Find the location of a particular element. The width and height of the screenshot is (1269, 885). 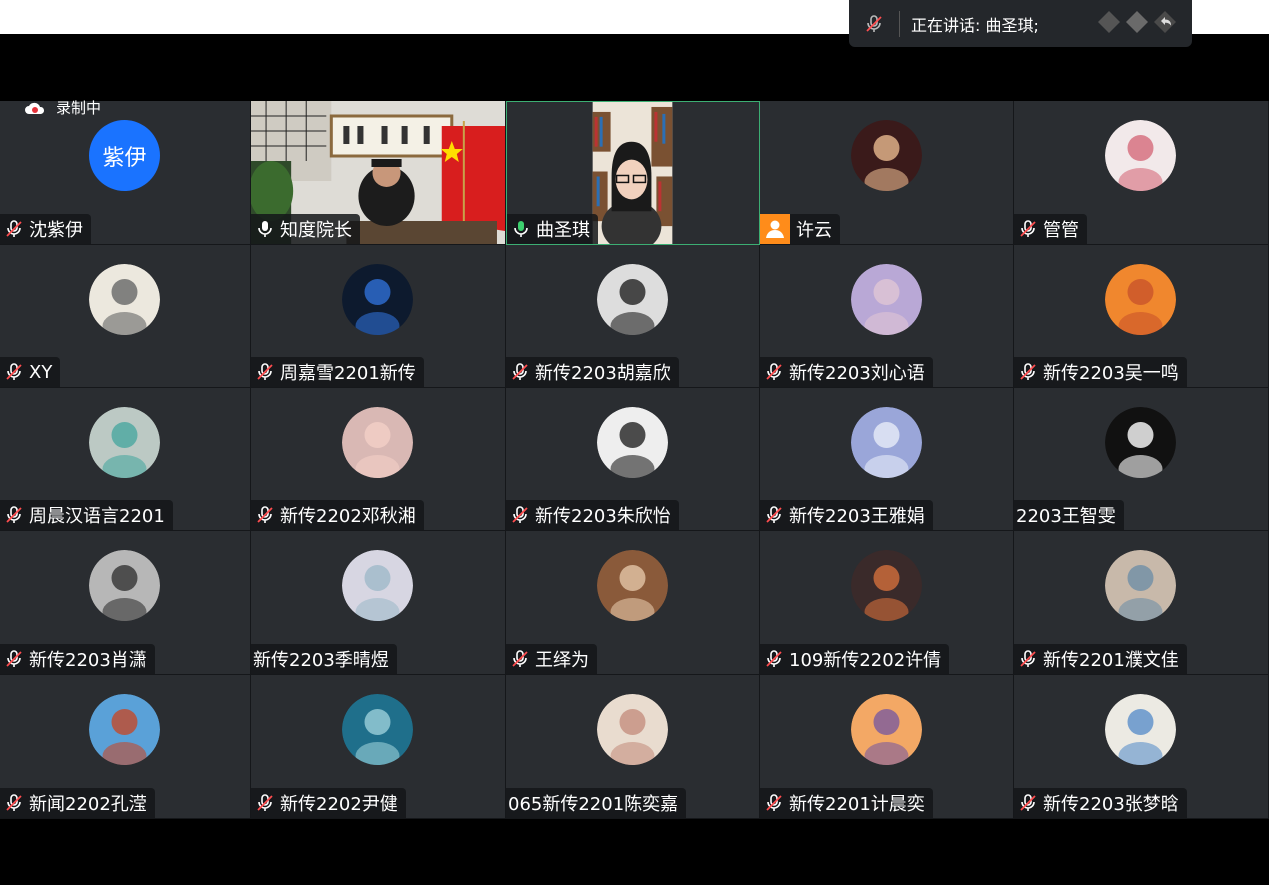

participant-name: 曲圣琪 is located at coordinates (563, 230).